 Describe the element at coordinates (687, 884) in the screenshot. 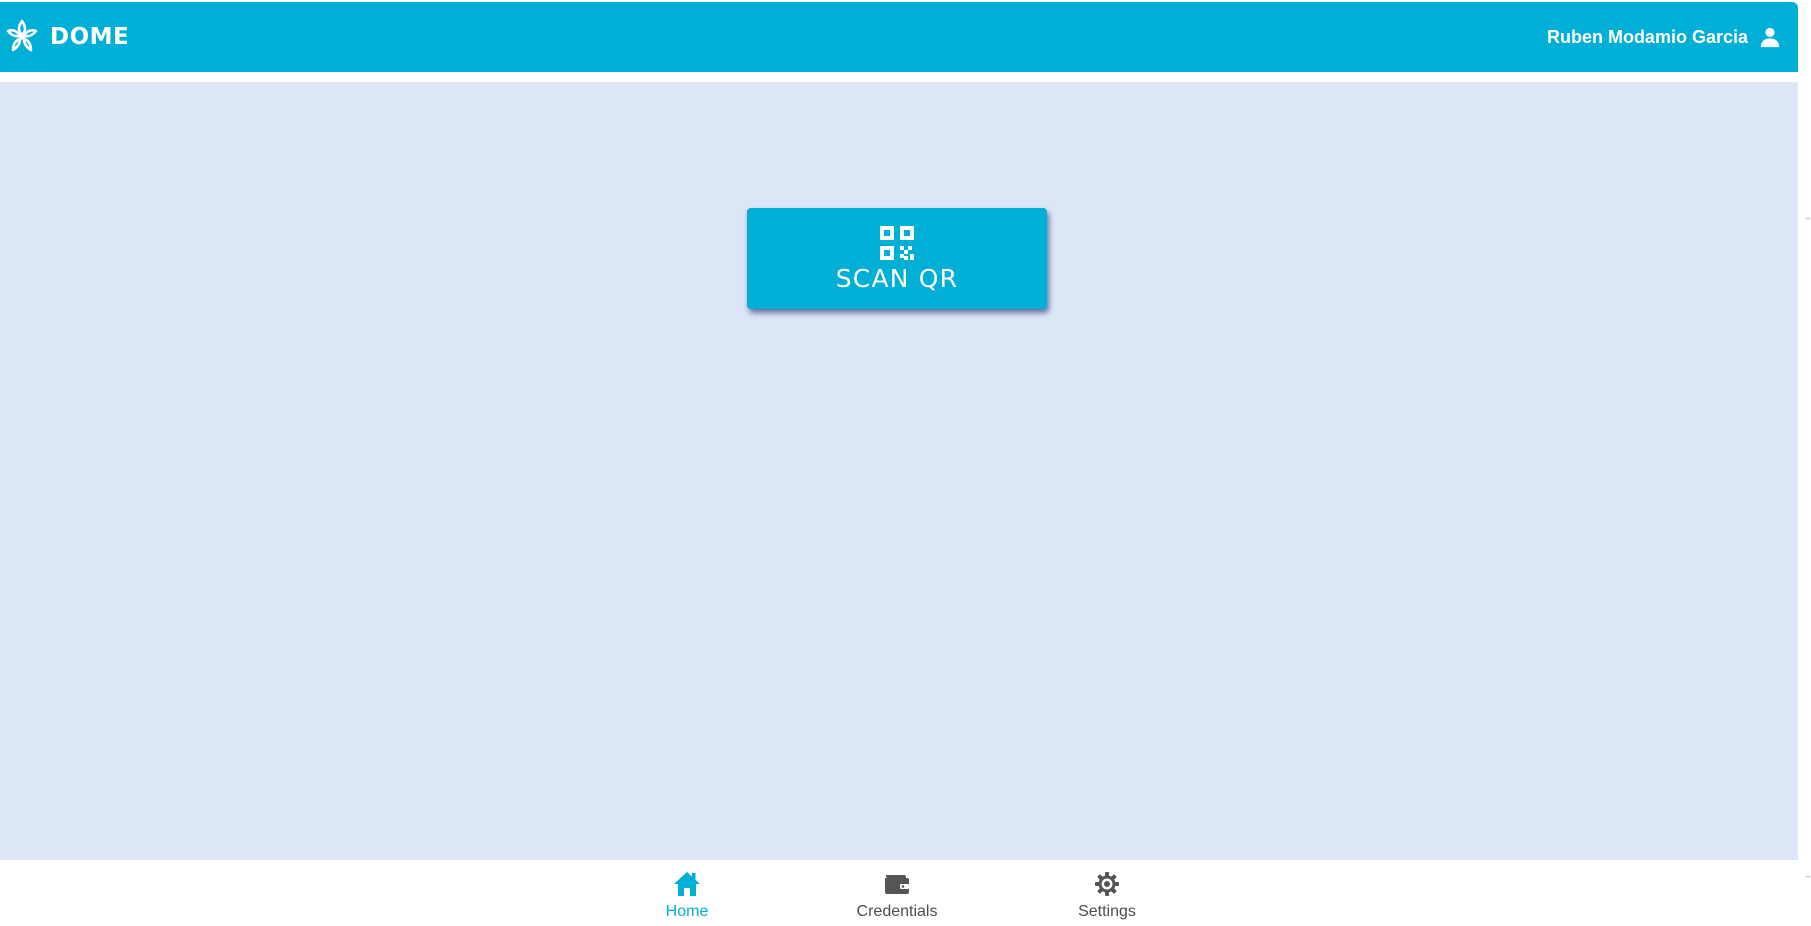

I see `home-icon` at that location.